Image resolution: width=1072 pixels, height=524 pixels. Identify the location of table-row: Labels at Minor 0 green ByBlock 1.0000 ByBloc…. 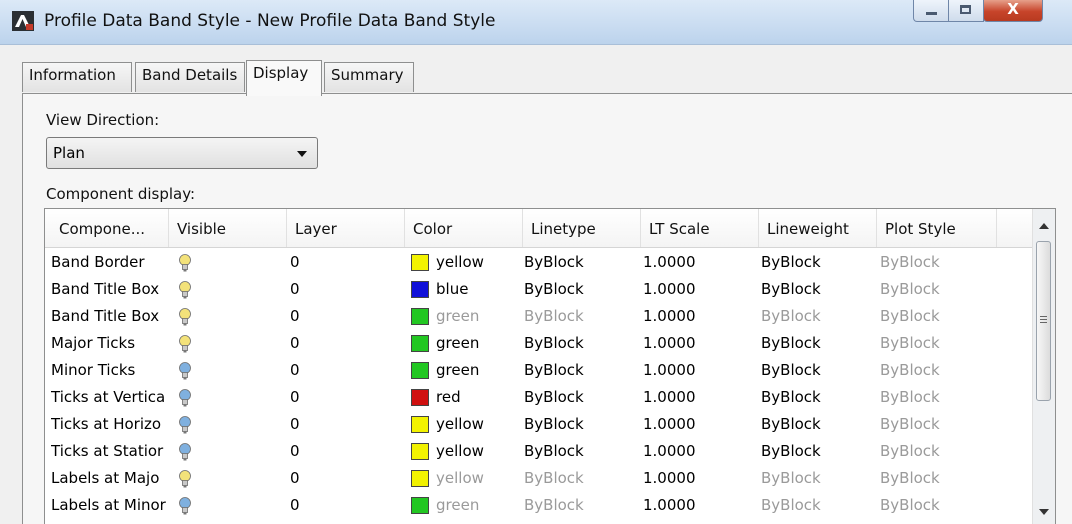
(539, 505).